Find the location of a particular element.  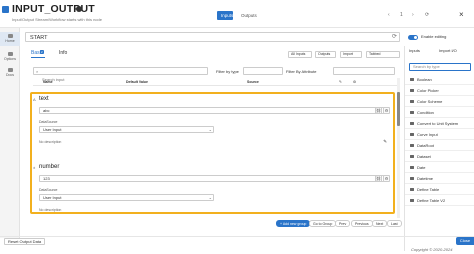

color-scheme-icon is located at coordinates (412, 101).